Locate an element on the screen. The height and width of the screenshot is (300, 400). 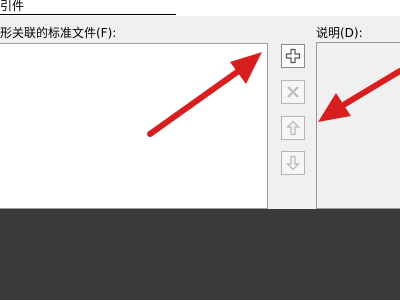
remove-button is located at coordinates (293, 92).